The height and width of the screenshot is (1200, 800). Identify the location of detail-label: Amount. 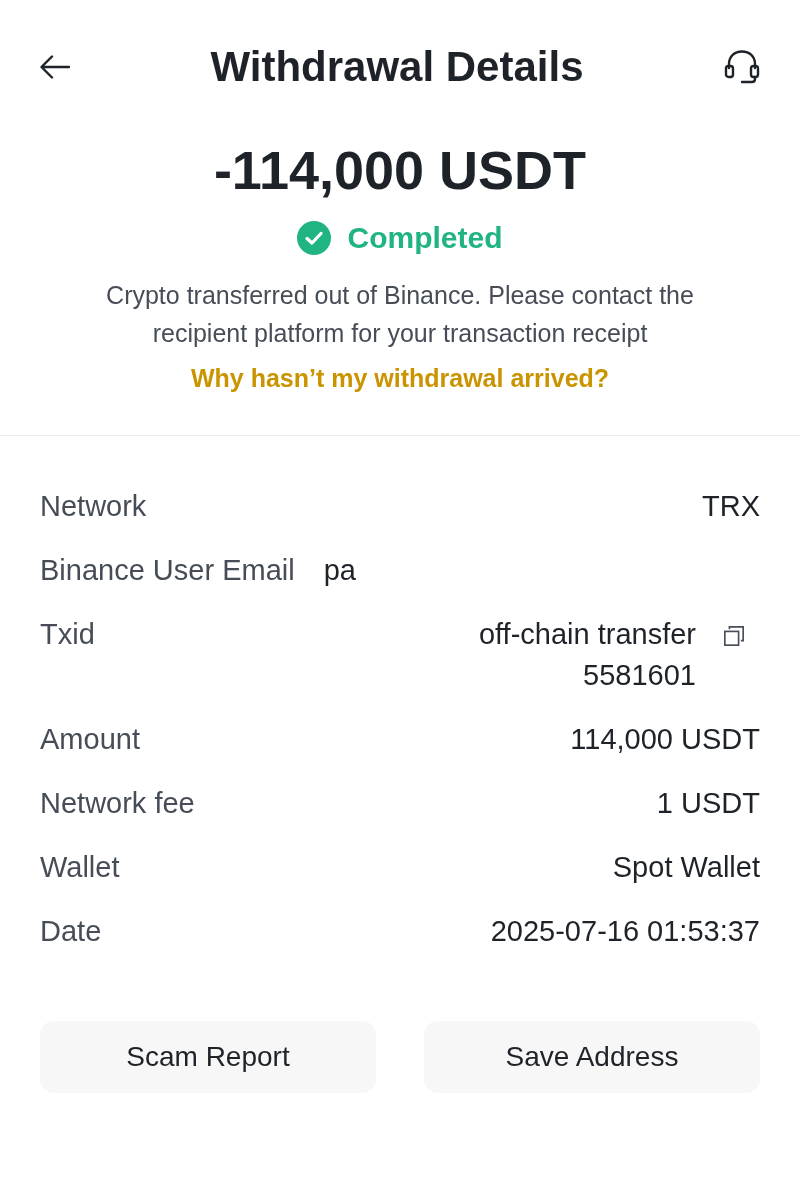
(90, 739).